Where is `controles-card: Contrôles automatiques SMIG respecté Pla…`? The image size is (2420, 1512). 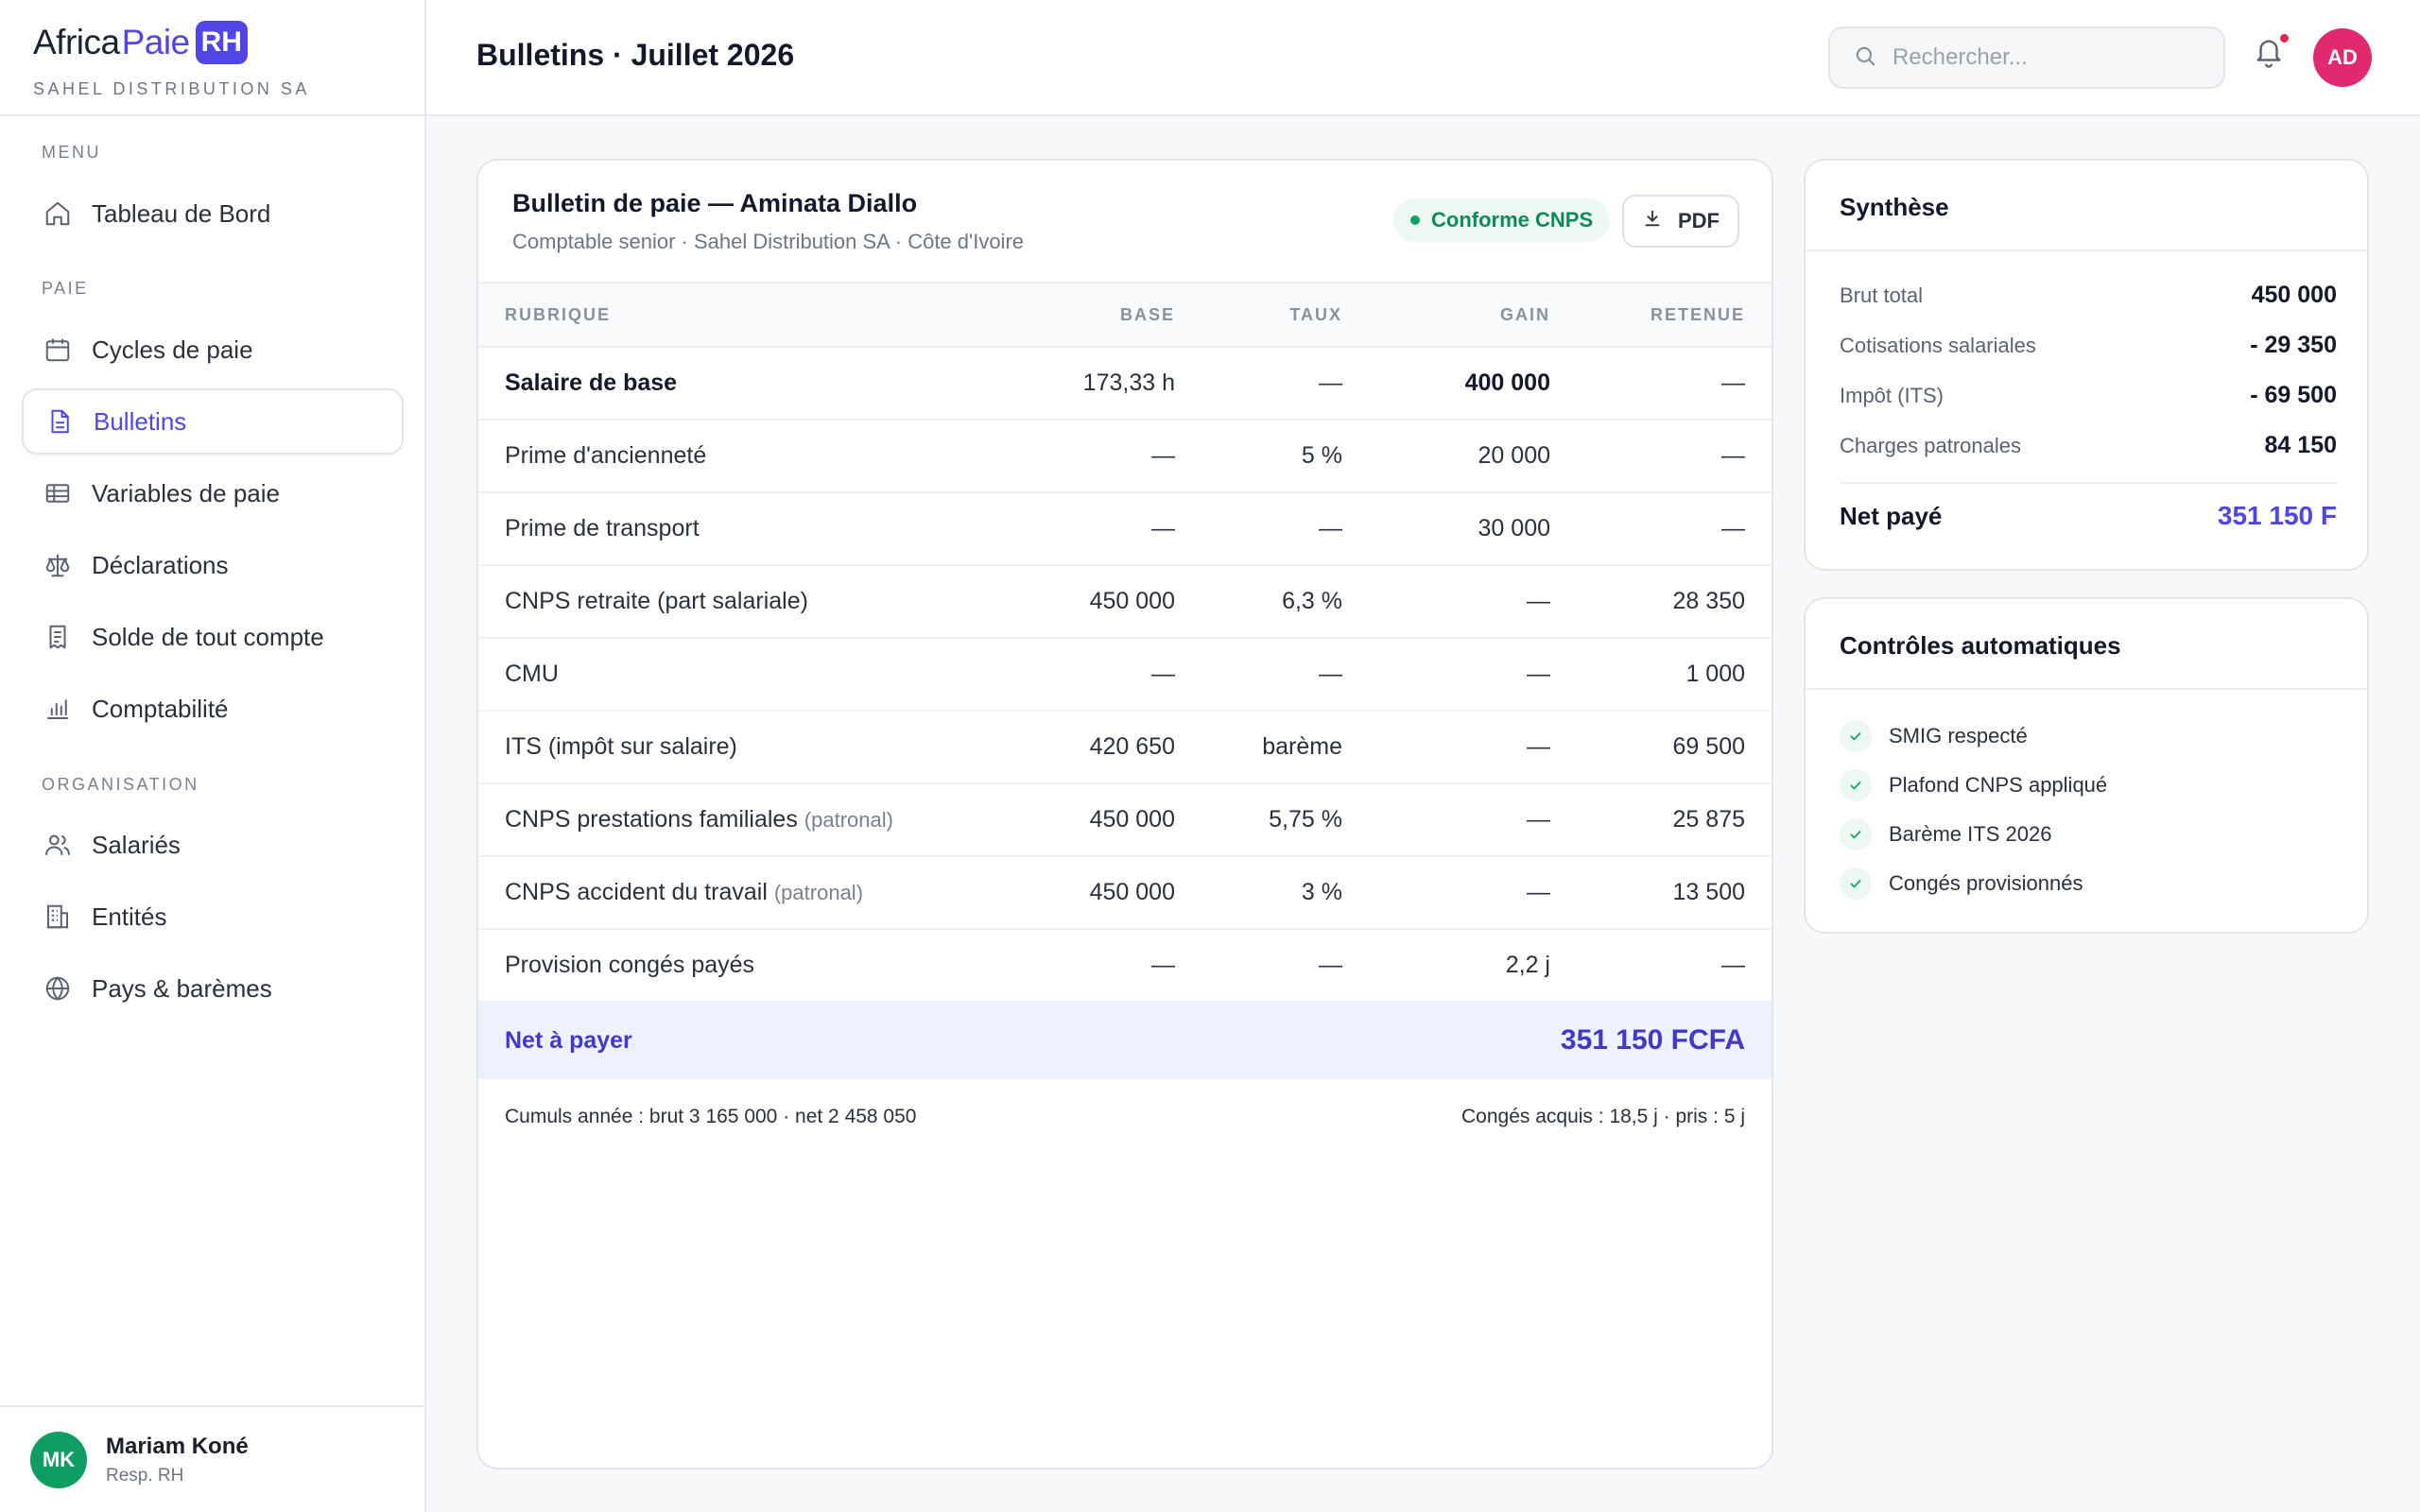 controles-card: Contrôles automatiques SMIG respecté Pla… is located at coordinates (2086, 765).